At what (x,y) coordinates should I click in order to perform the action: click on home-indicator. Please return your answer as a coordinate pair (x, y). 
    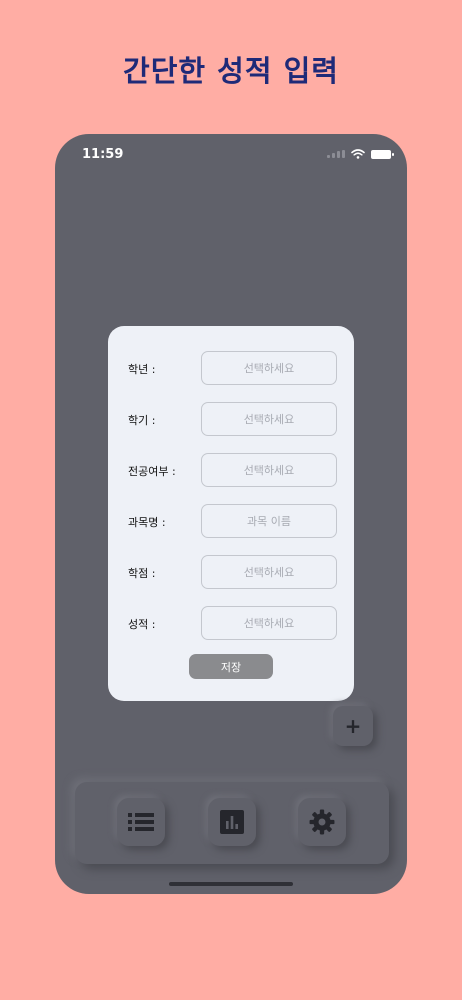
    Looking at the image, I should click on (231, 884).